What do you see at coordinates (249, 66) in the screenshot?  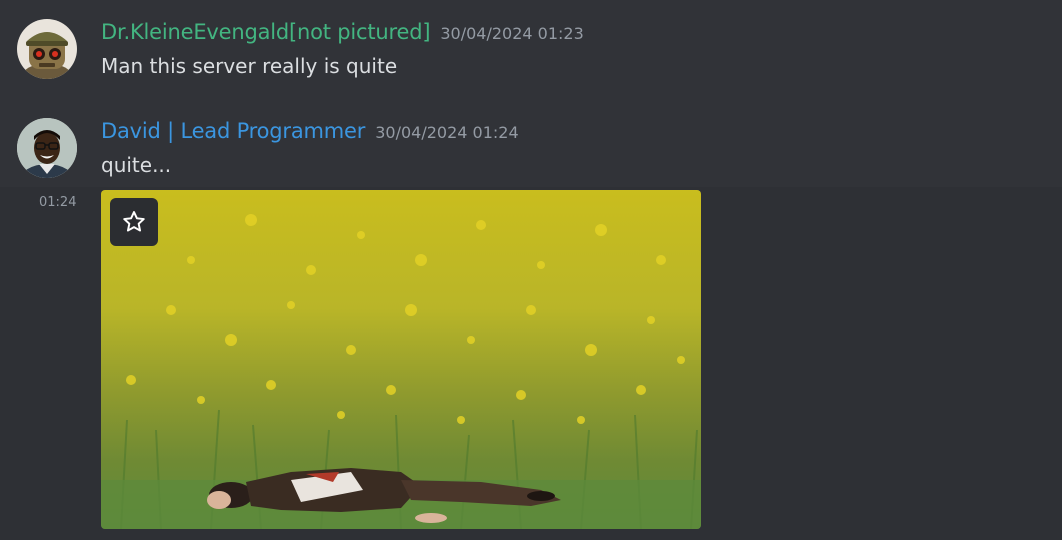 I see `message-text: Man this server really is quite` at bounding box center [249, 66].